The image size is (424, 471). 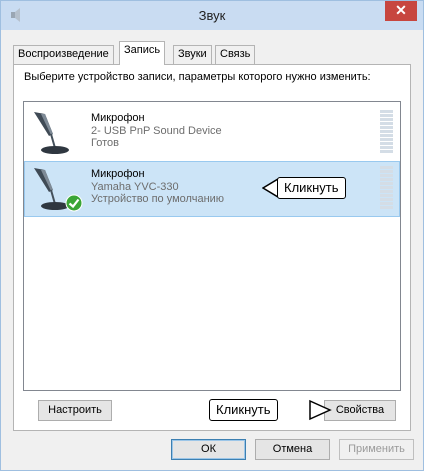 I want to click on device-description: 2- USB PnP Sound Device, so click(x=156, y=131).